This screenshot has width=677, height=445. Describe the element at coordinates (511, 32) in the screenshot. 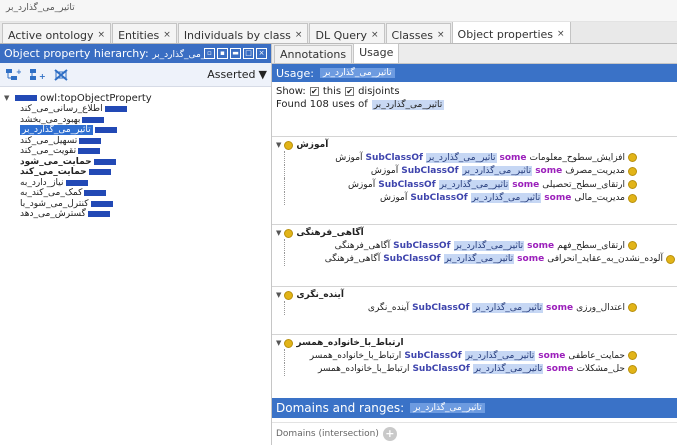

I see `tab-object-properties: Object properties ×` at that location.